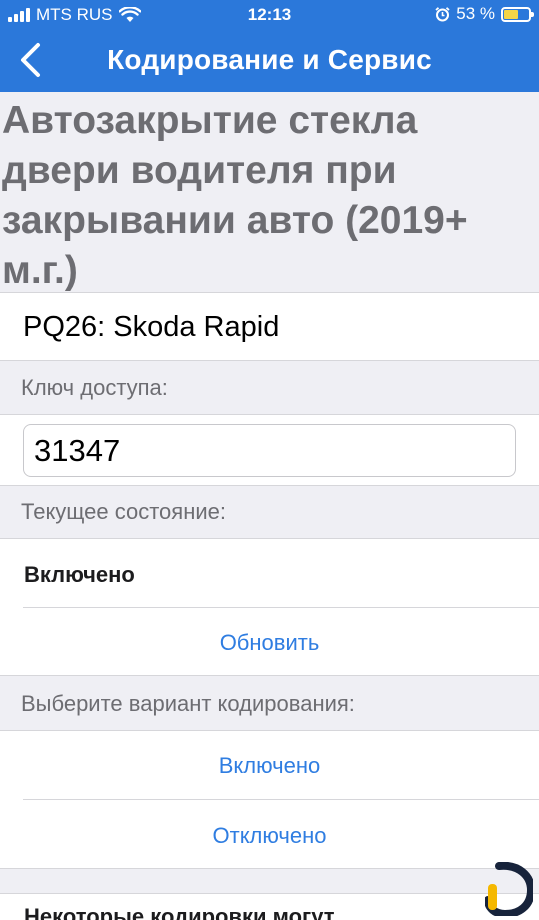 The width and height of the screenshot is (539, 920). I want to click on alarm-icon, so click(442, 13).